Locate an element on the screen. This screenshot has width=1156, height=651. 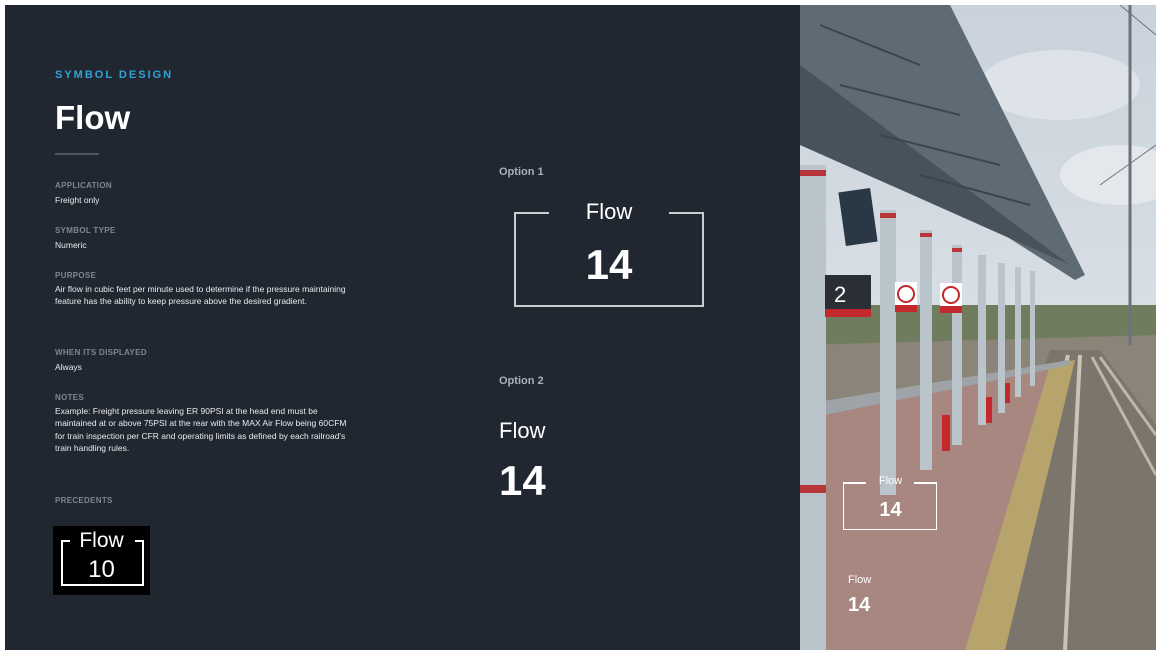
symbol-type-label: SYMBOL TYPE is located at coordinates (85, 230).